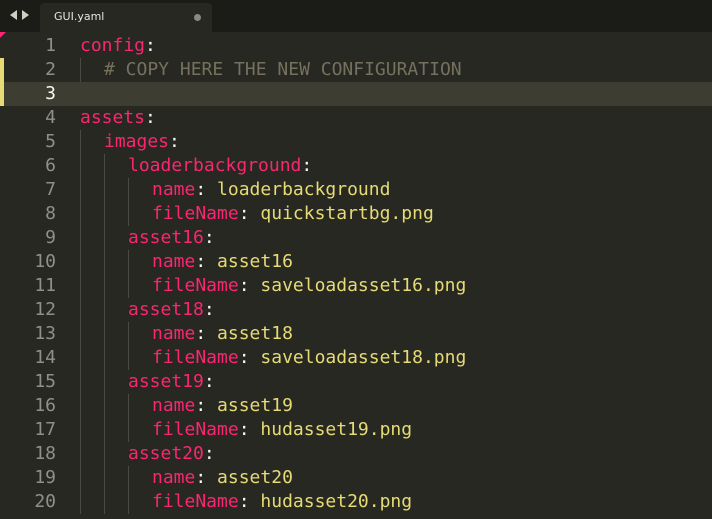  What do you see at coordinates (45, 453) in the screenshot?
I see `line-number: 18` at bounding box center [45, 453].